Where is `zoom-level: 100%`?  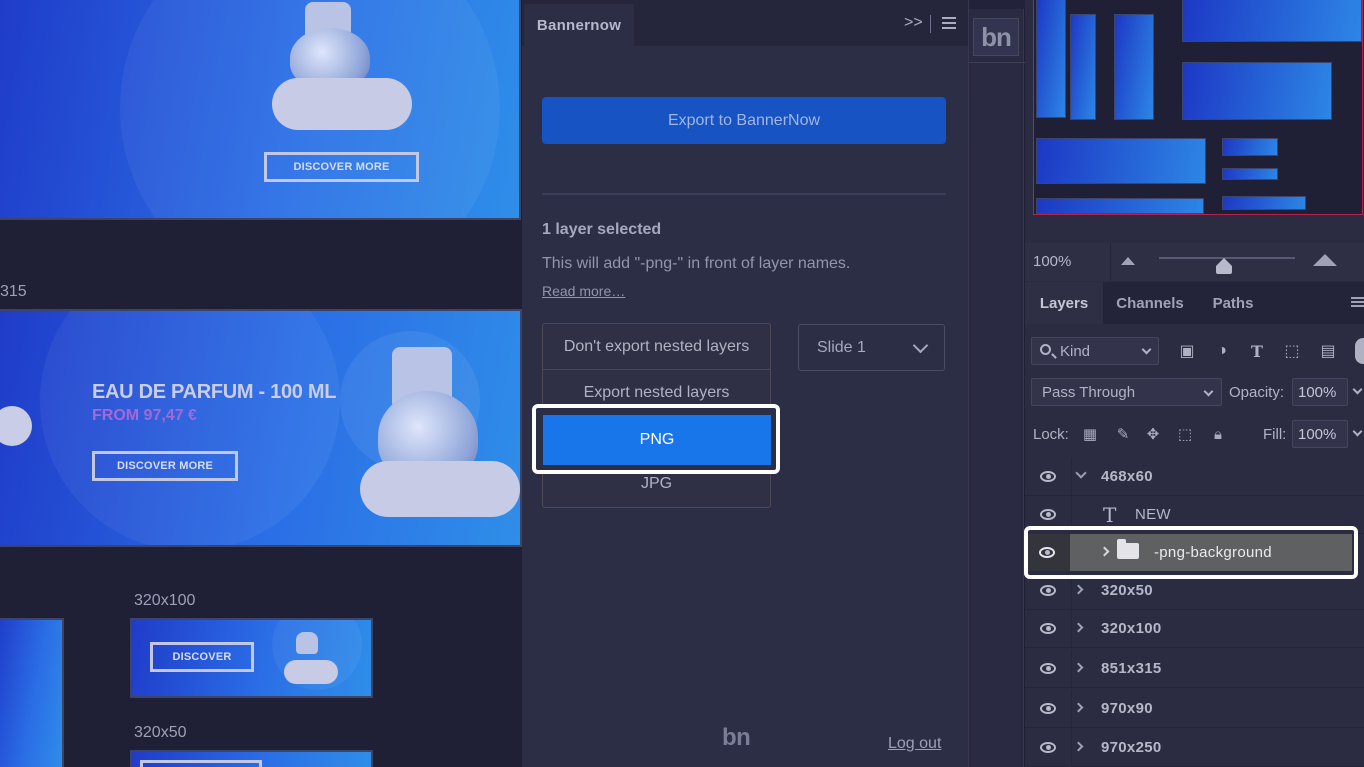 zoom-level: 100% is located at coordinates (1052, 261).